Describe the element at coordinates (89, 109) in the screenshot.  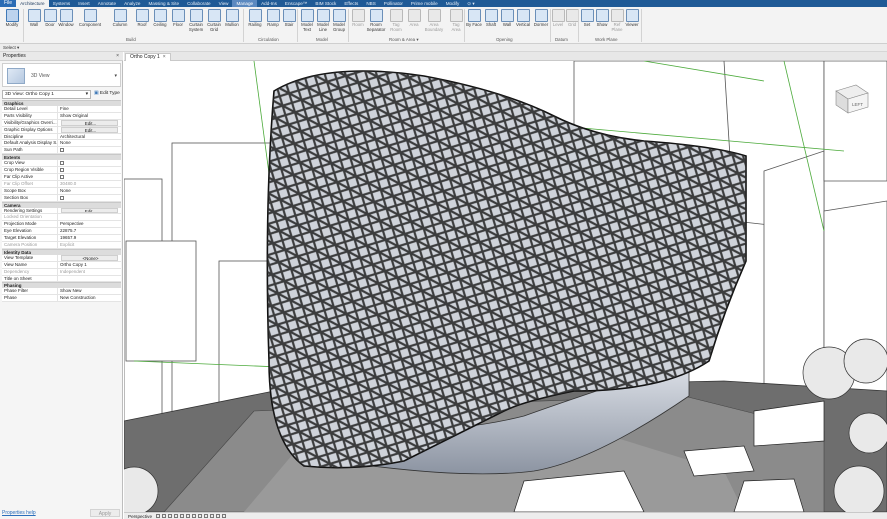
I see `property-value: Fine` at that location.